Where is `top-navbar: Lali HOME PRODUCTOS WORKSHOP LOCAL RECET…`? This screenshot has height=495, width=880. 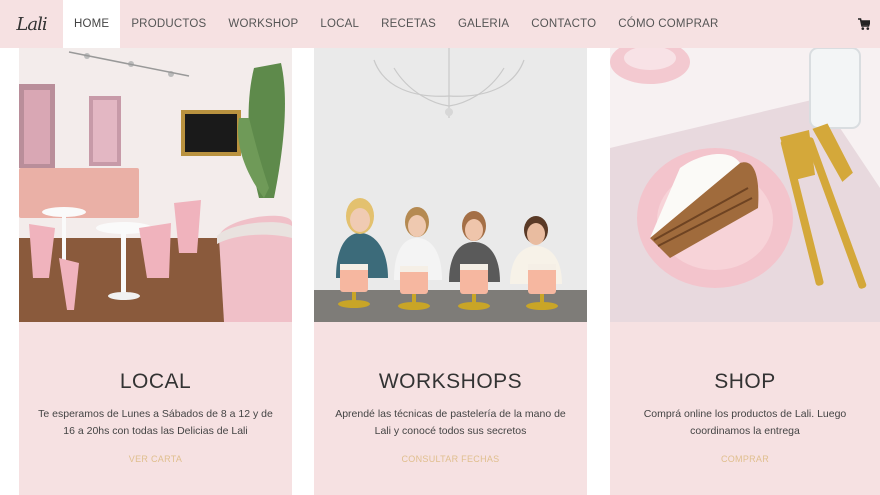
top-navbar: Lali HOME PRODUCTOS WORKSHOP LOCAL RECET… is located at coordinates (440, 24).